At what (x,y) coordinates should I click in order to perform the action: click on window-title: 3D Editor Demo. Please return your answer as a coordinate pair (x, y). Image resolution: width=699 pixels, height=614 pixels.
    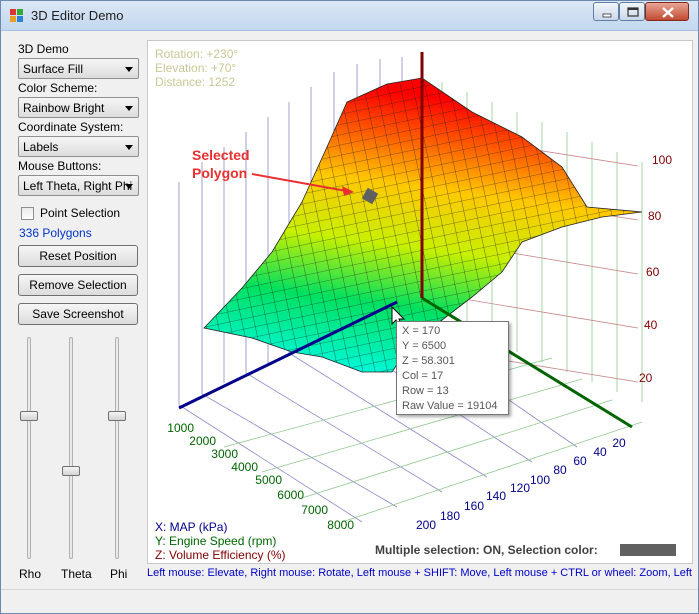
    Looking at the image, I should click on (77, 15).